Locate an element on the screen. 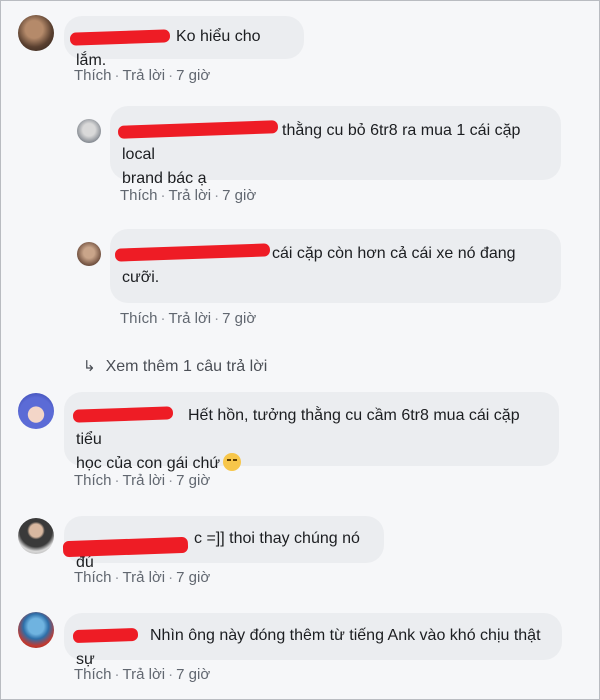 Image resolution: width=600 pixels, height=700 pixels. crying-emoji-icon is located at coordinates (232, 462).